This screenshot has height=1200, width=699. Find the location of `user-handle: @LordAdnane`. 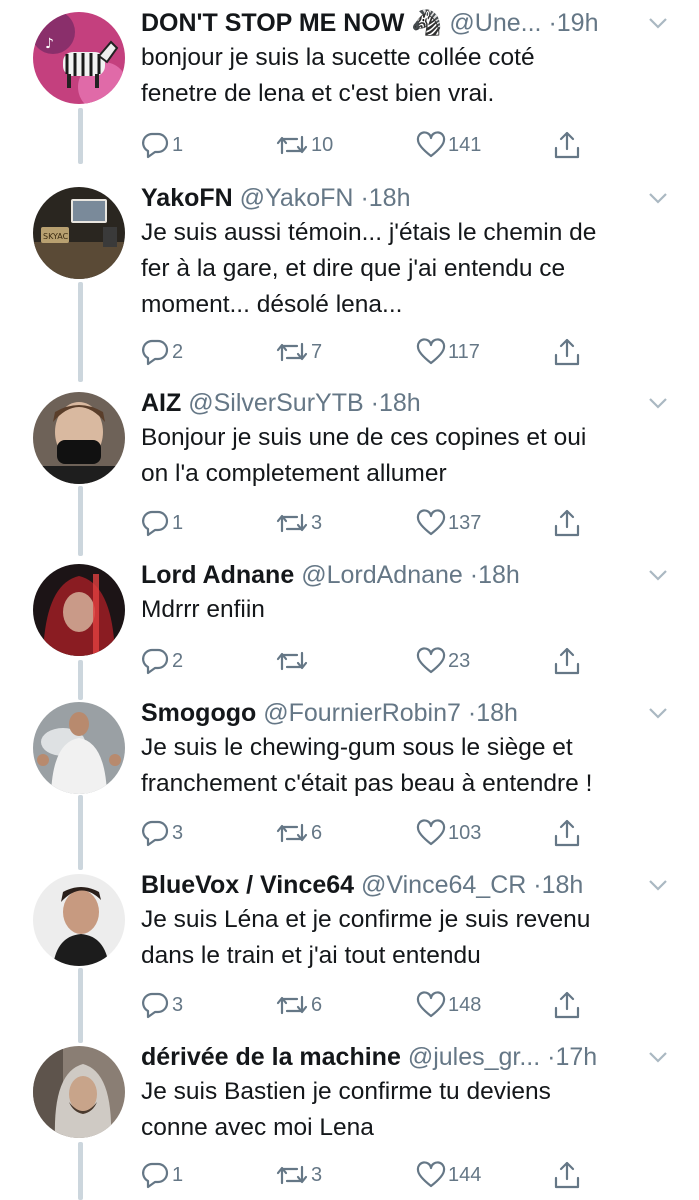

user-handle: @LordAdnane is located at coordinates (382, 575).